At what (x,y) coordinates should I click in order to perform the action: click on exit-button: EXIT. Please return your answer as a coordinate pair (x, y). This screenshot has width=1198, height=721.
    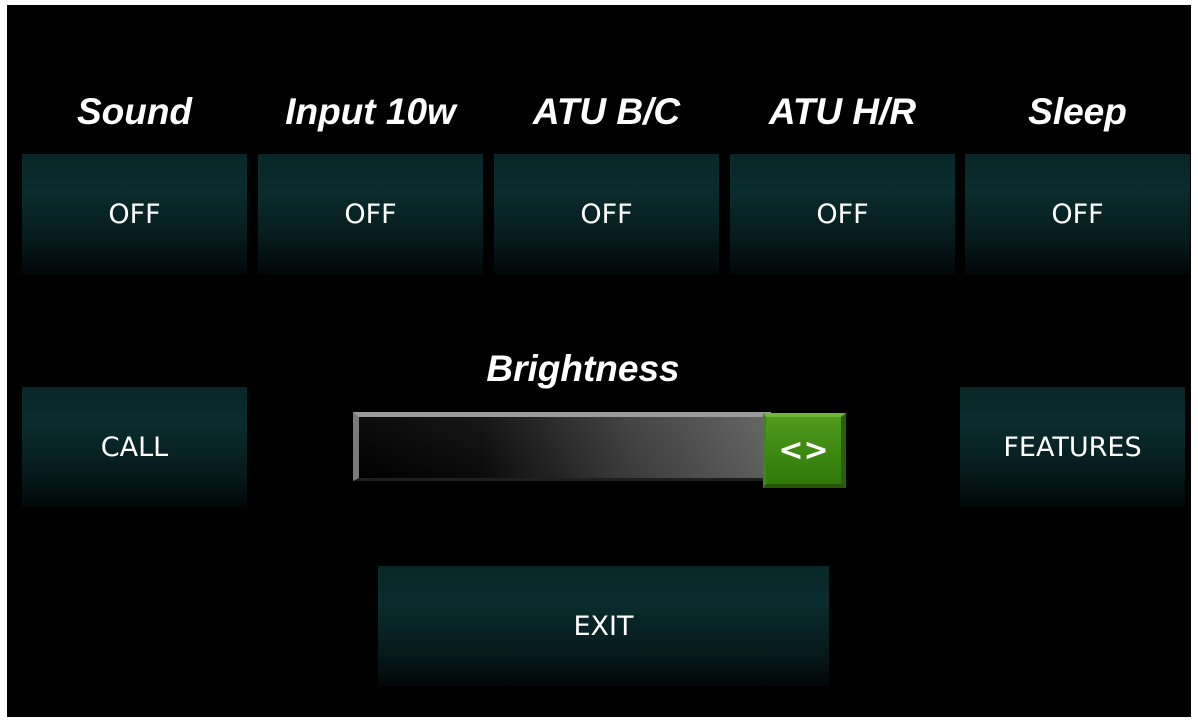
    Looking at the image, I should click on (603, 626).